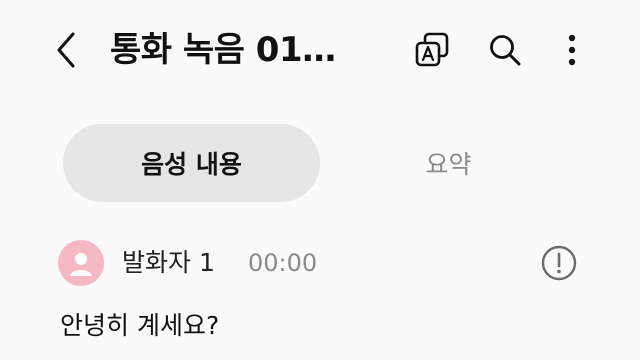 Image resolution: width=640 pixels, height=360 pixels. I want to click on exclamation-circle-icon, so click(559, 263).